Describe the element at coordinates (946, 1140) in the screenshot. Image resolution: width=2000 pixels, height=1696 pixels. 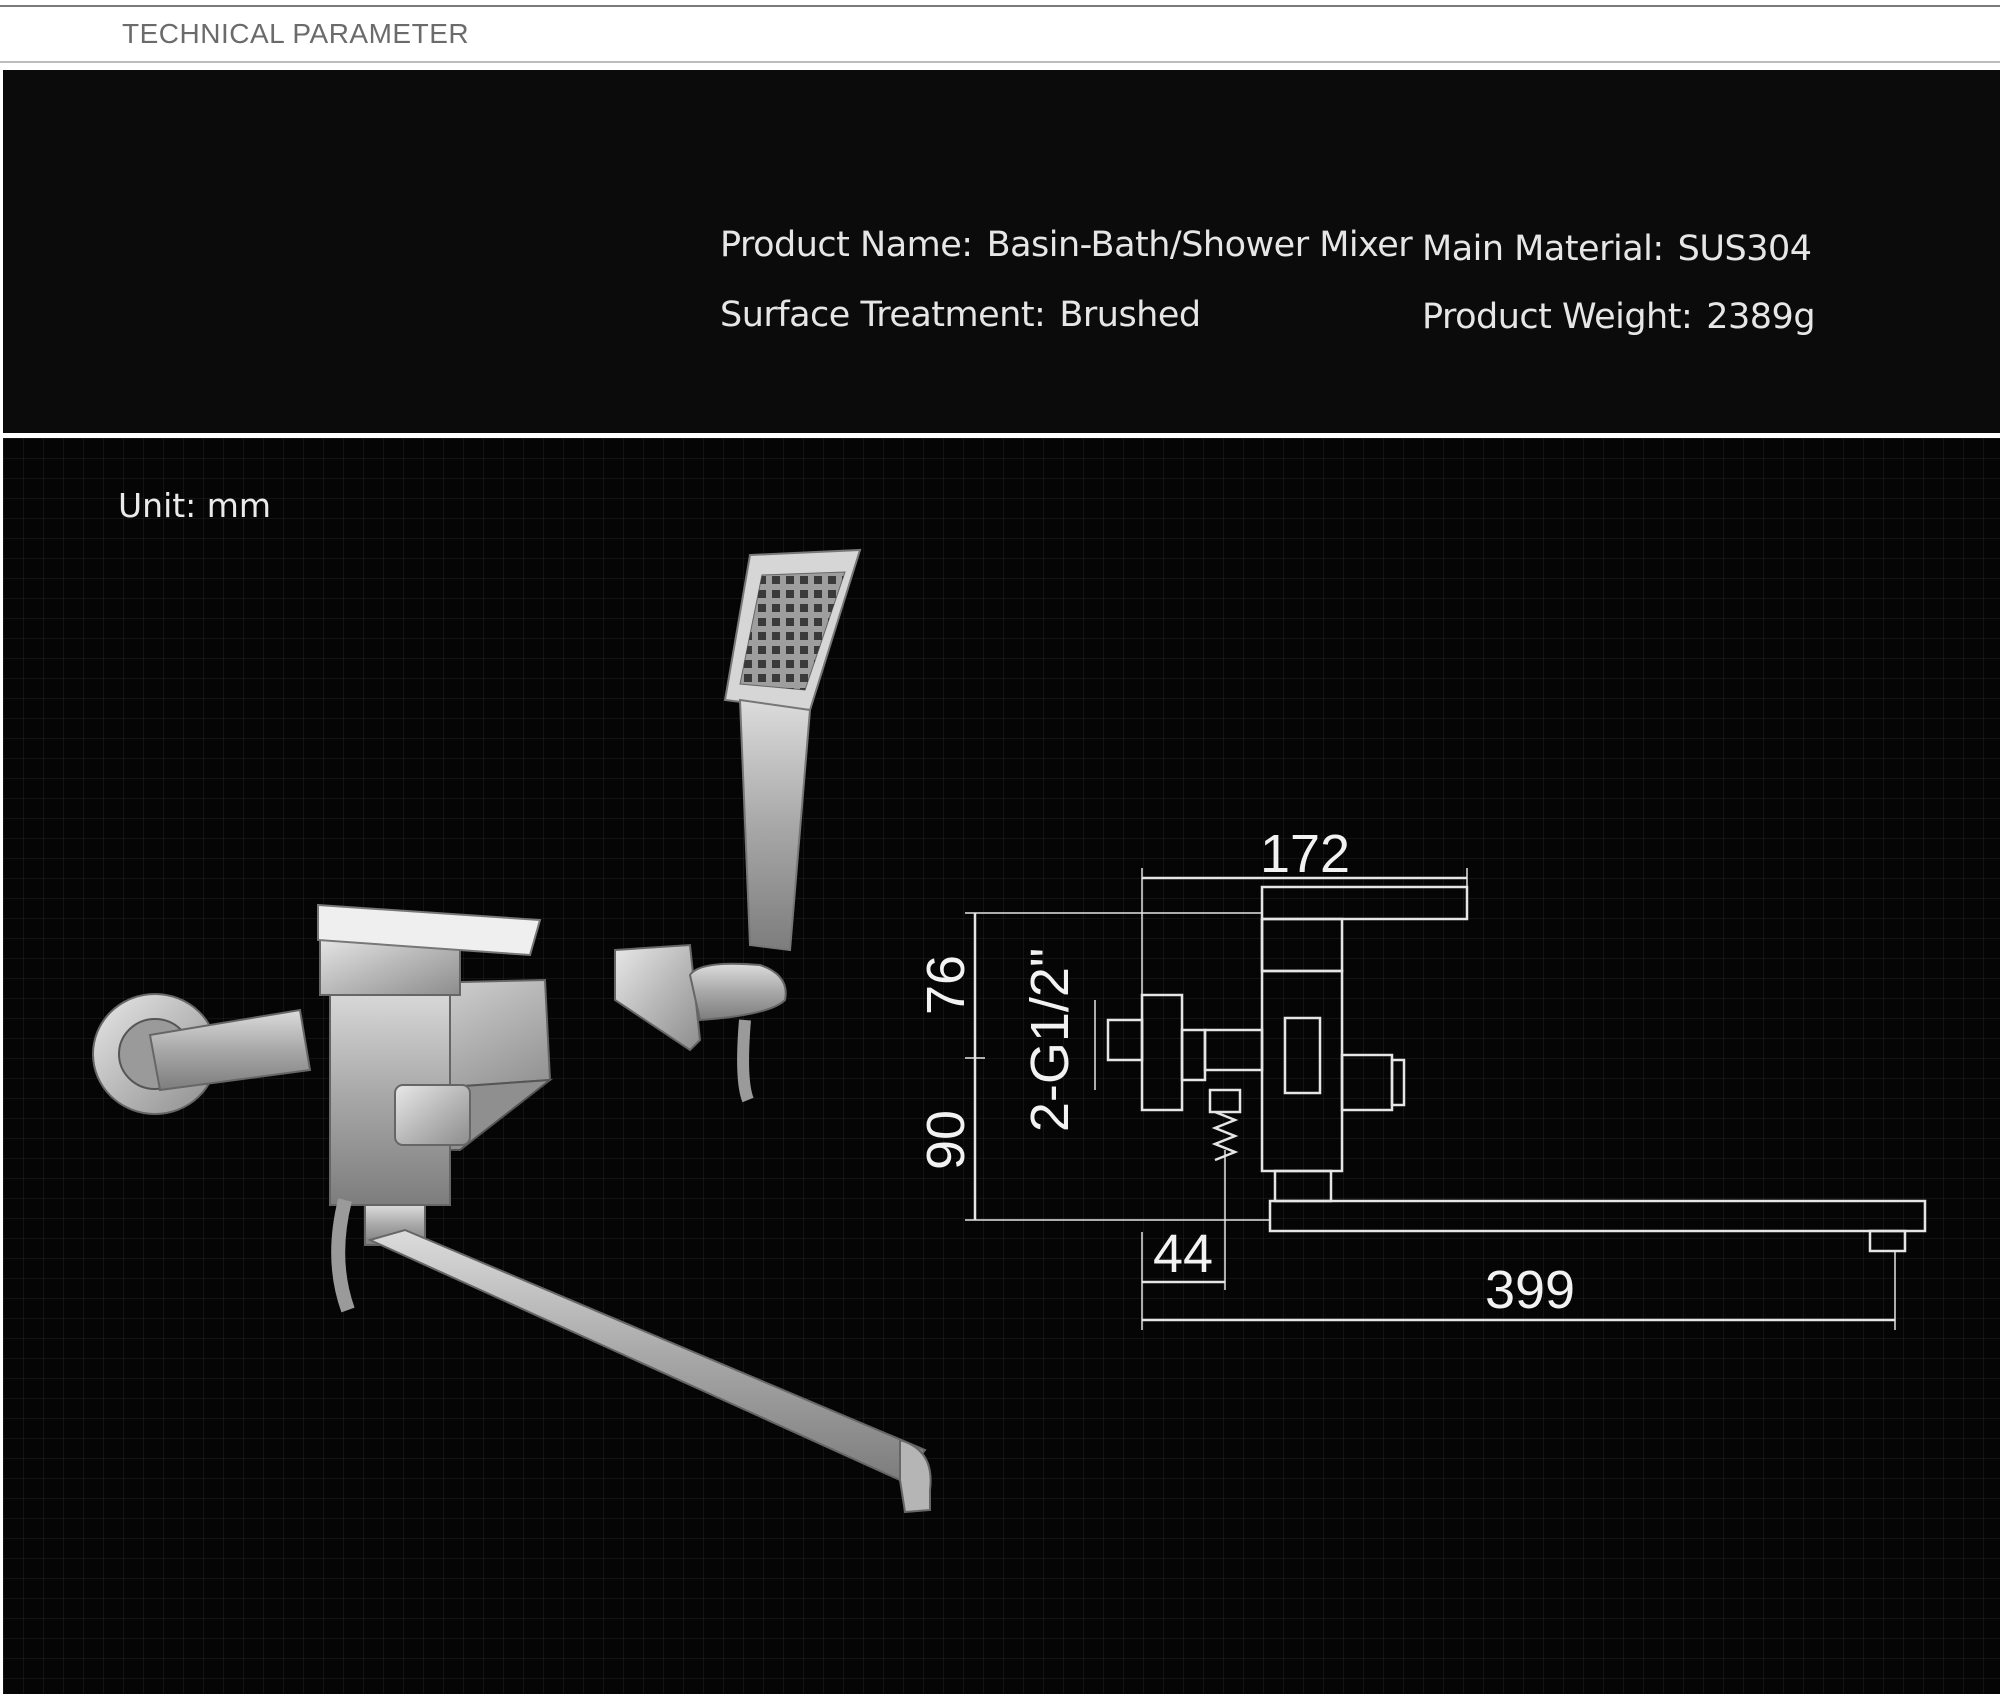
I see `dim-90: 90` at that location.